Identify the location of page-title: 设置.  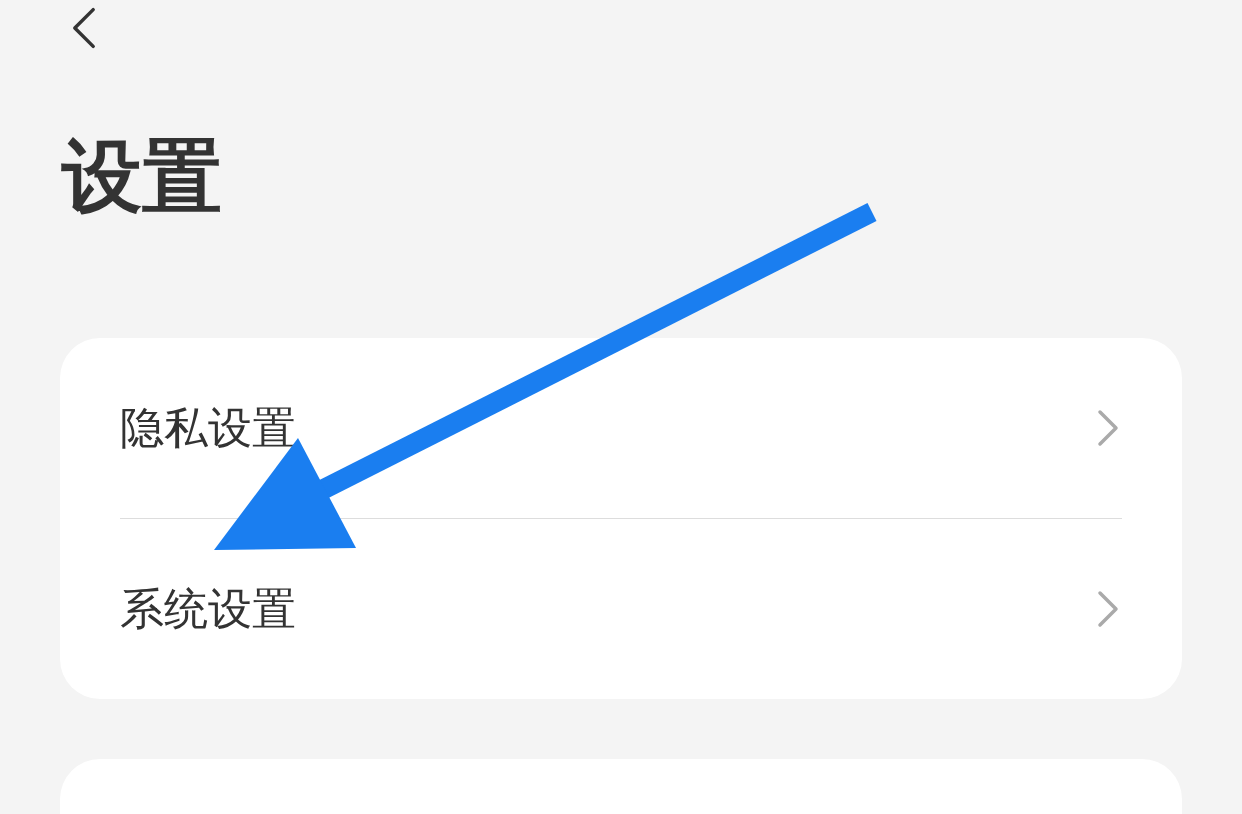
(142, 177).